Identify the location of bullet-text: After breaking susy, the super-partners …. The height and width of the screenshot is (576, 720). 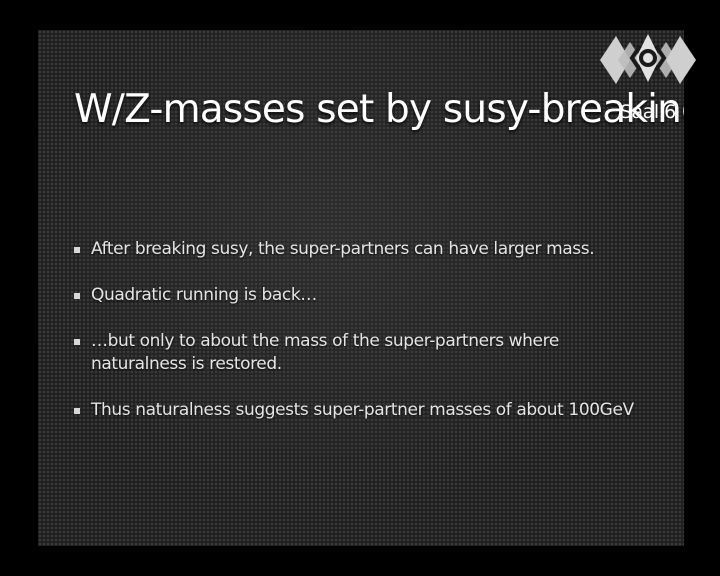
(343, 249).